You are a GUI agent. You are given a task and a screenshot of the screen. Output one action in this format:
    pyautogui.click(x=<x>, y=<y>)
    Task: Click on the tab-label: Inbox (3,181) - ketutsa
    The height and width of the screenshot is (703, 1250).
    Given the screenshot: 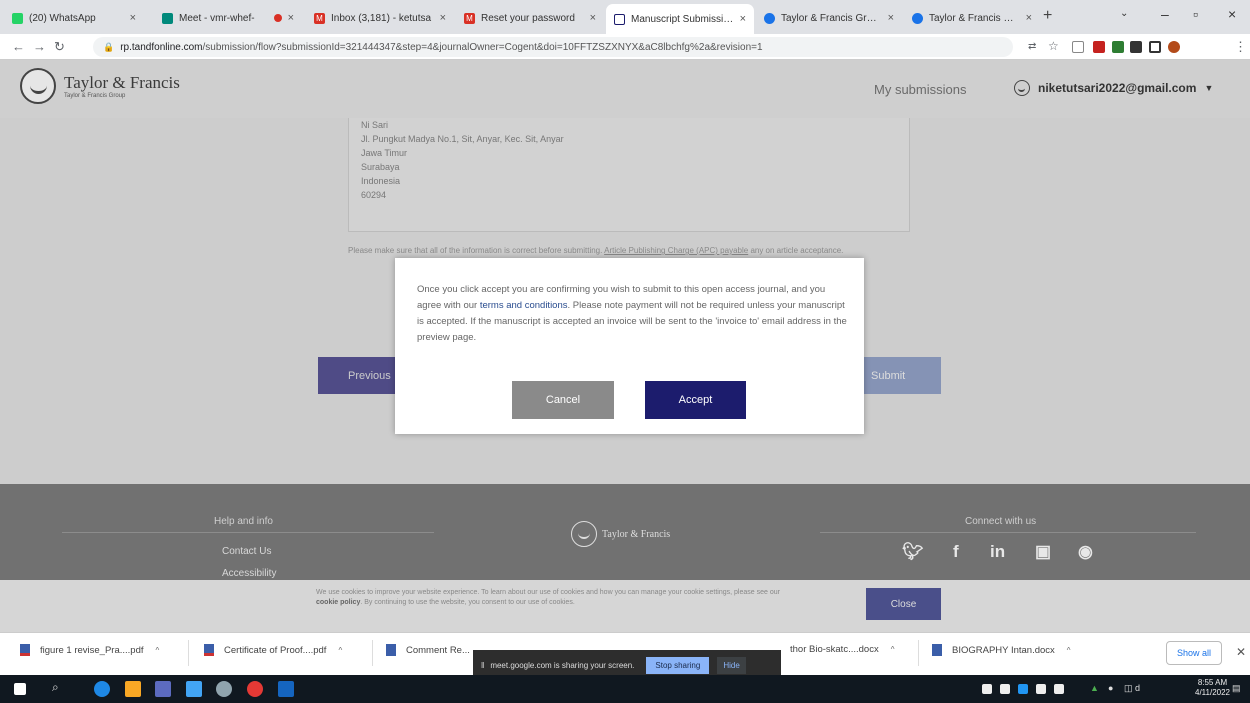 What is the action you would take?
    pyautogui.click(x=381, y=18)
    